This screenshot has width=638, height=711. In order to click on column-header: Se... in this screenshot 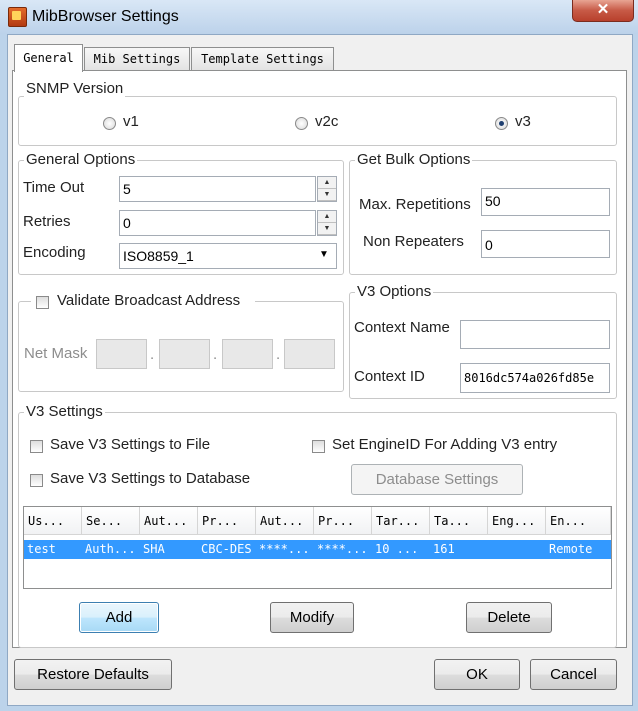, I will do `click(111, 521)`.